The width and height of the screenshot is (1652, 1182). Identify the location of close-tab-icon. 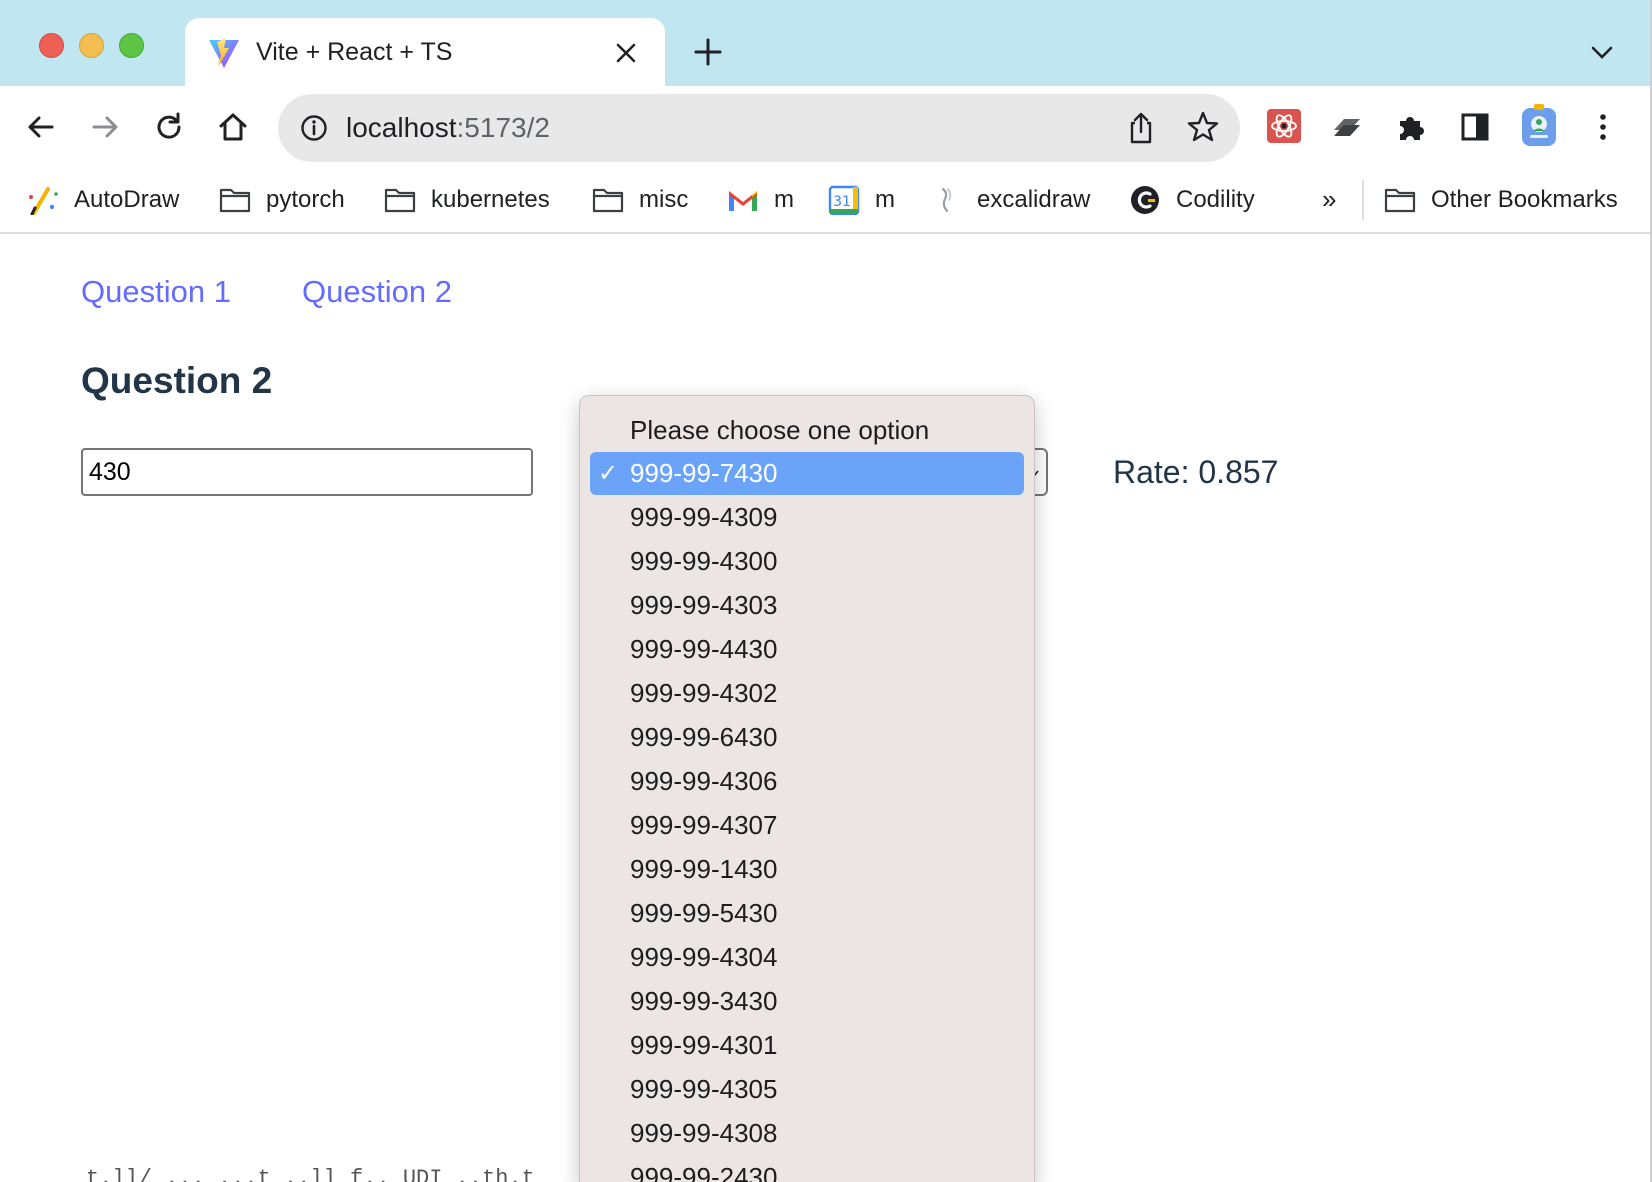
(626, 53).